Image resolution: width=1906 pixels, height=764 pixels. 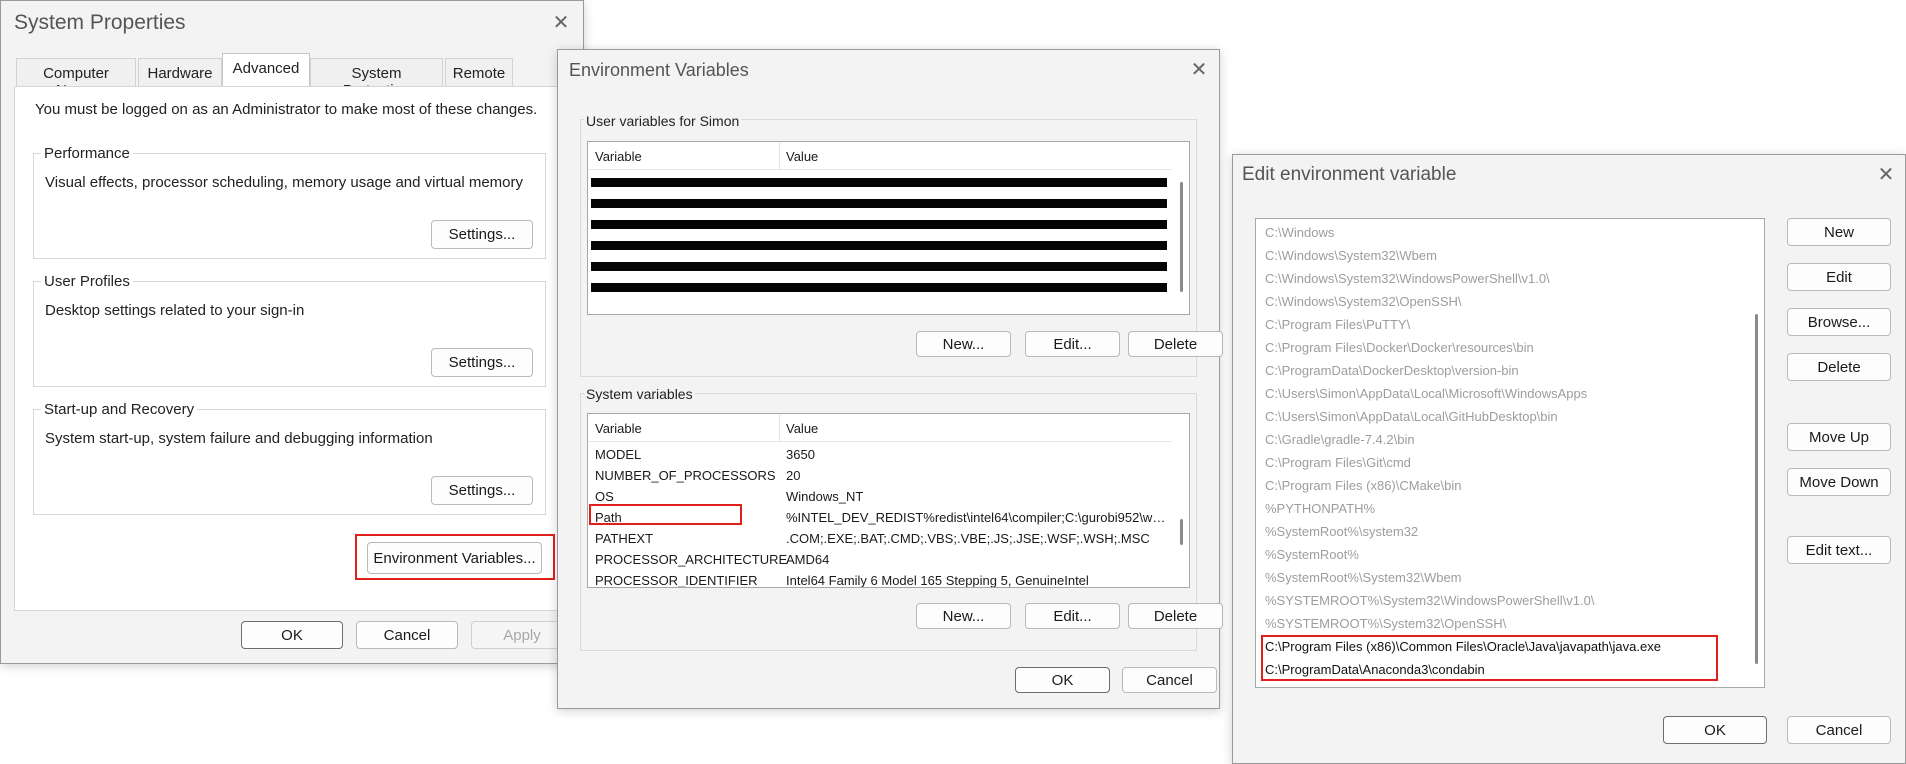 I want to click on move-down-button: Move Down, so click(x=1839, y=482).